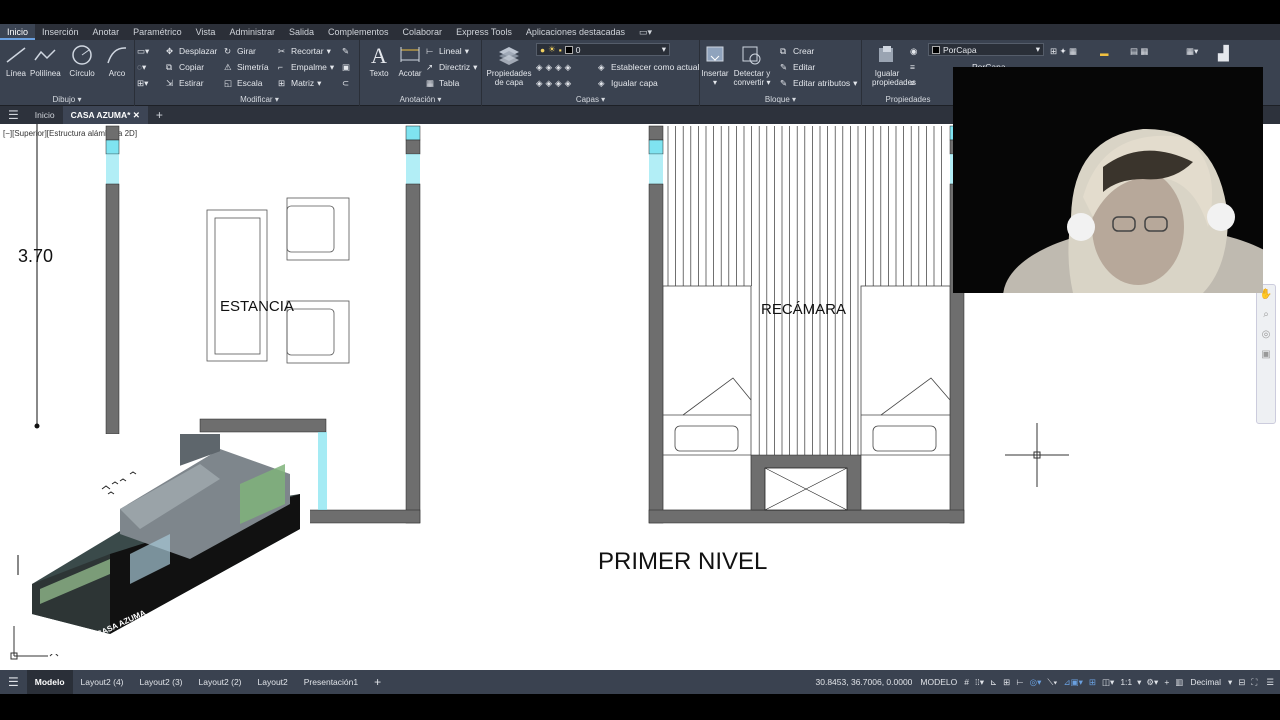 The width and height of the screenshot is (1280, 720). I want to click on infer-icon: ⊾, so click(993, 682).